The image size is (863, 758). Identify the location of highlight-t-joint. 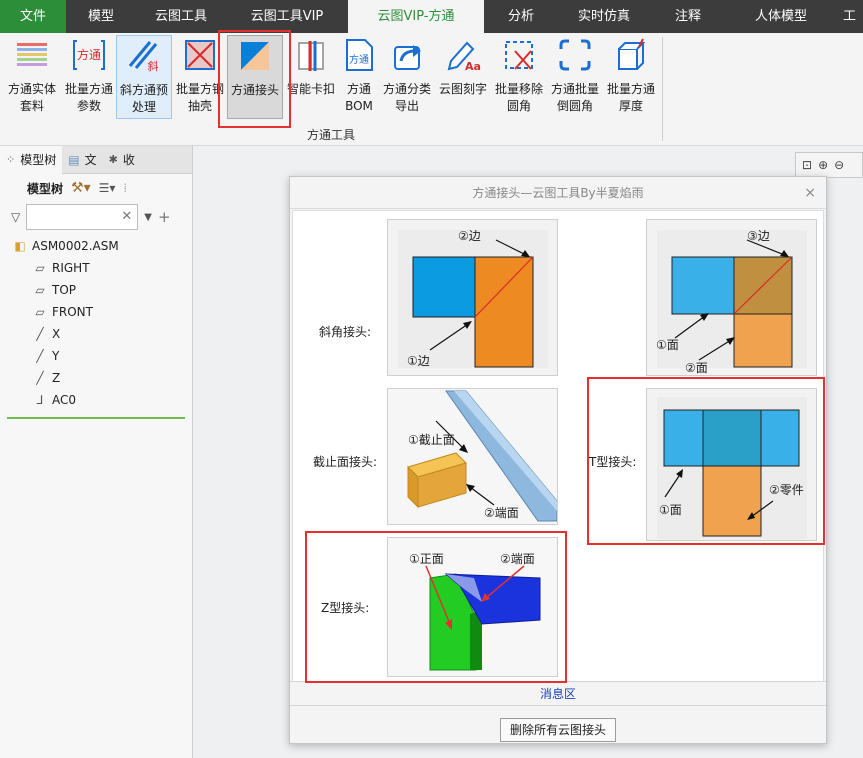
(706, 461).